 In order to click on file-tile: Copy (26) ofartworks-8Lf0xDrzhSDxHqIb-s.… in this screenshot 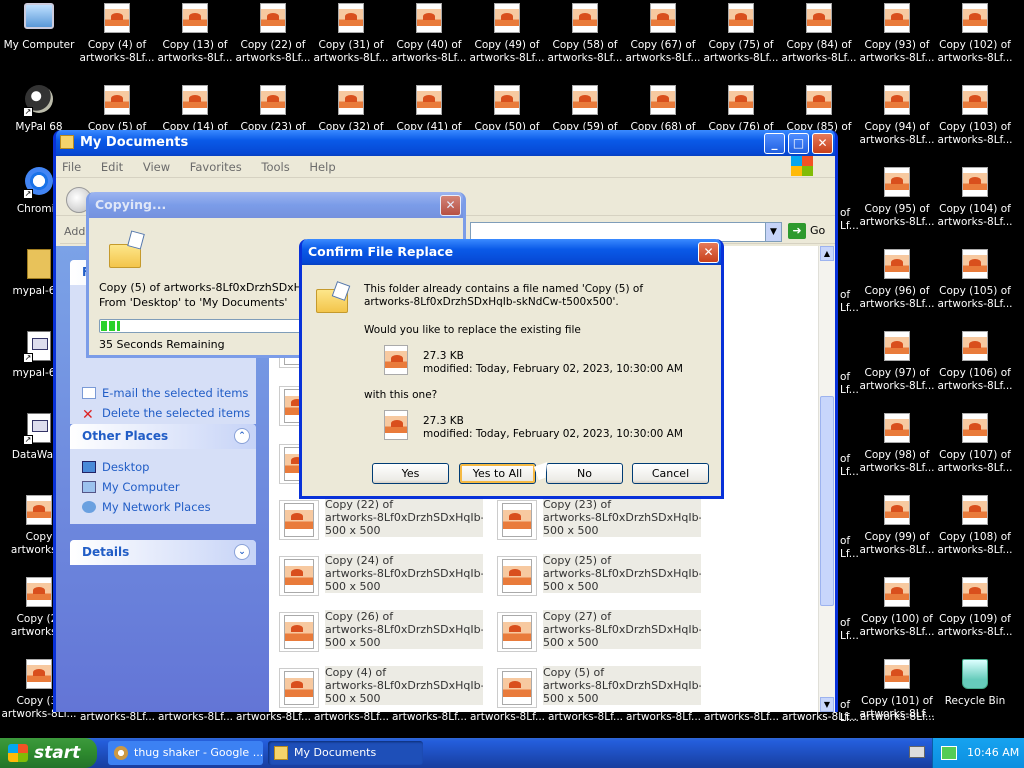, I will do `click(381, 632)`.